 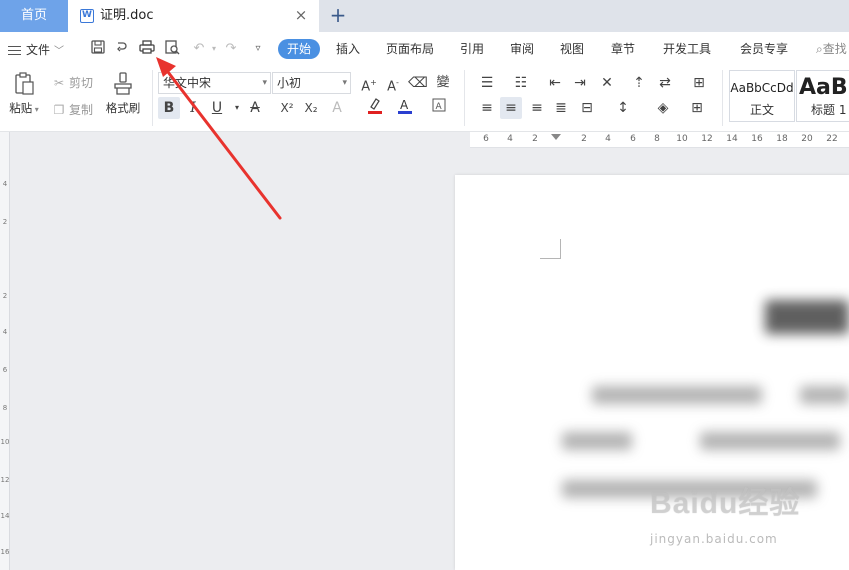 I want to click on font-color-button: A, so click(x=405, y=108).